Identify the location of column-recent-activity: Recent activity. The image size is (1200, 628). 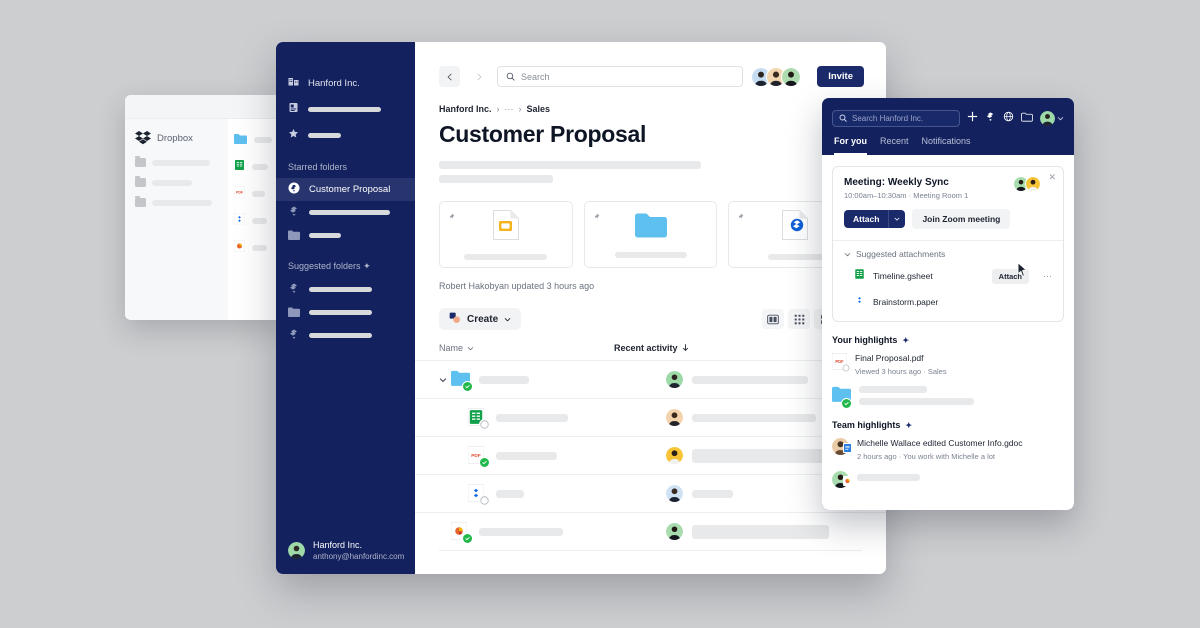
(651, 348).